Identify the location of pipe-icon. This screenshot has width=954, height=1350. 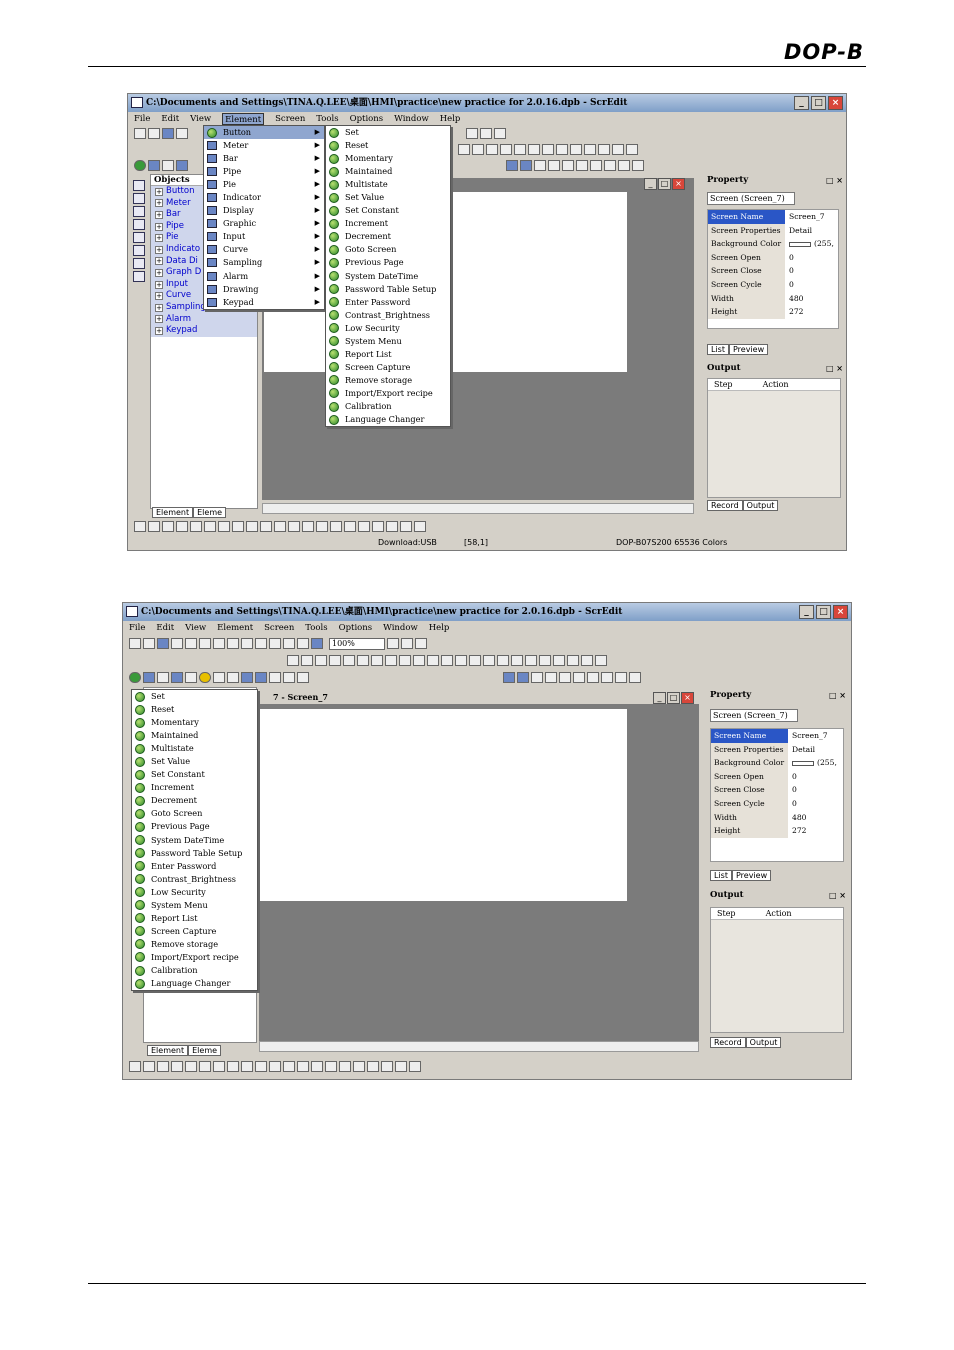
(177, 677).